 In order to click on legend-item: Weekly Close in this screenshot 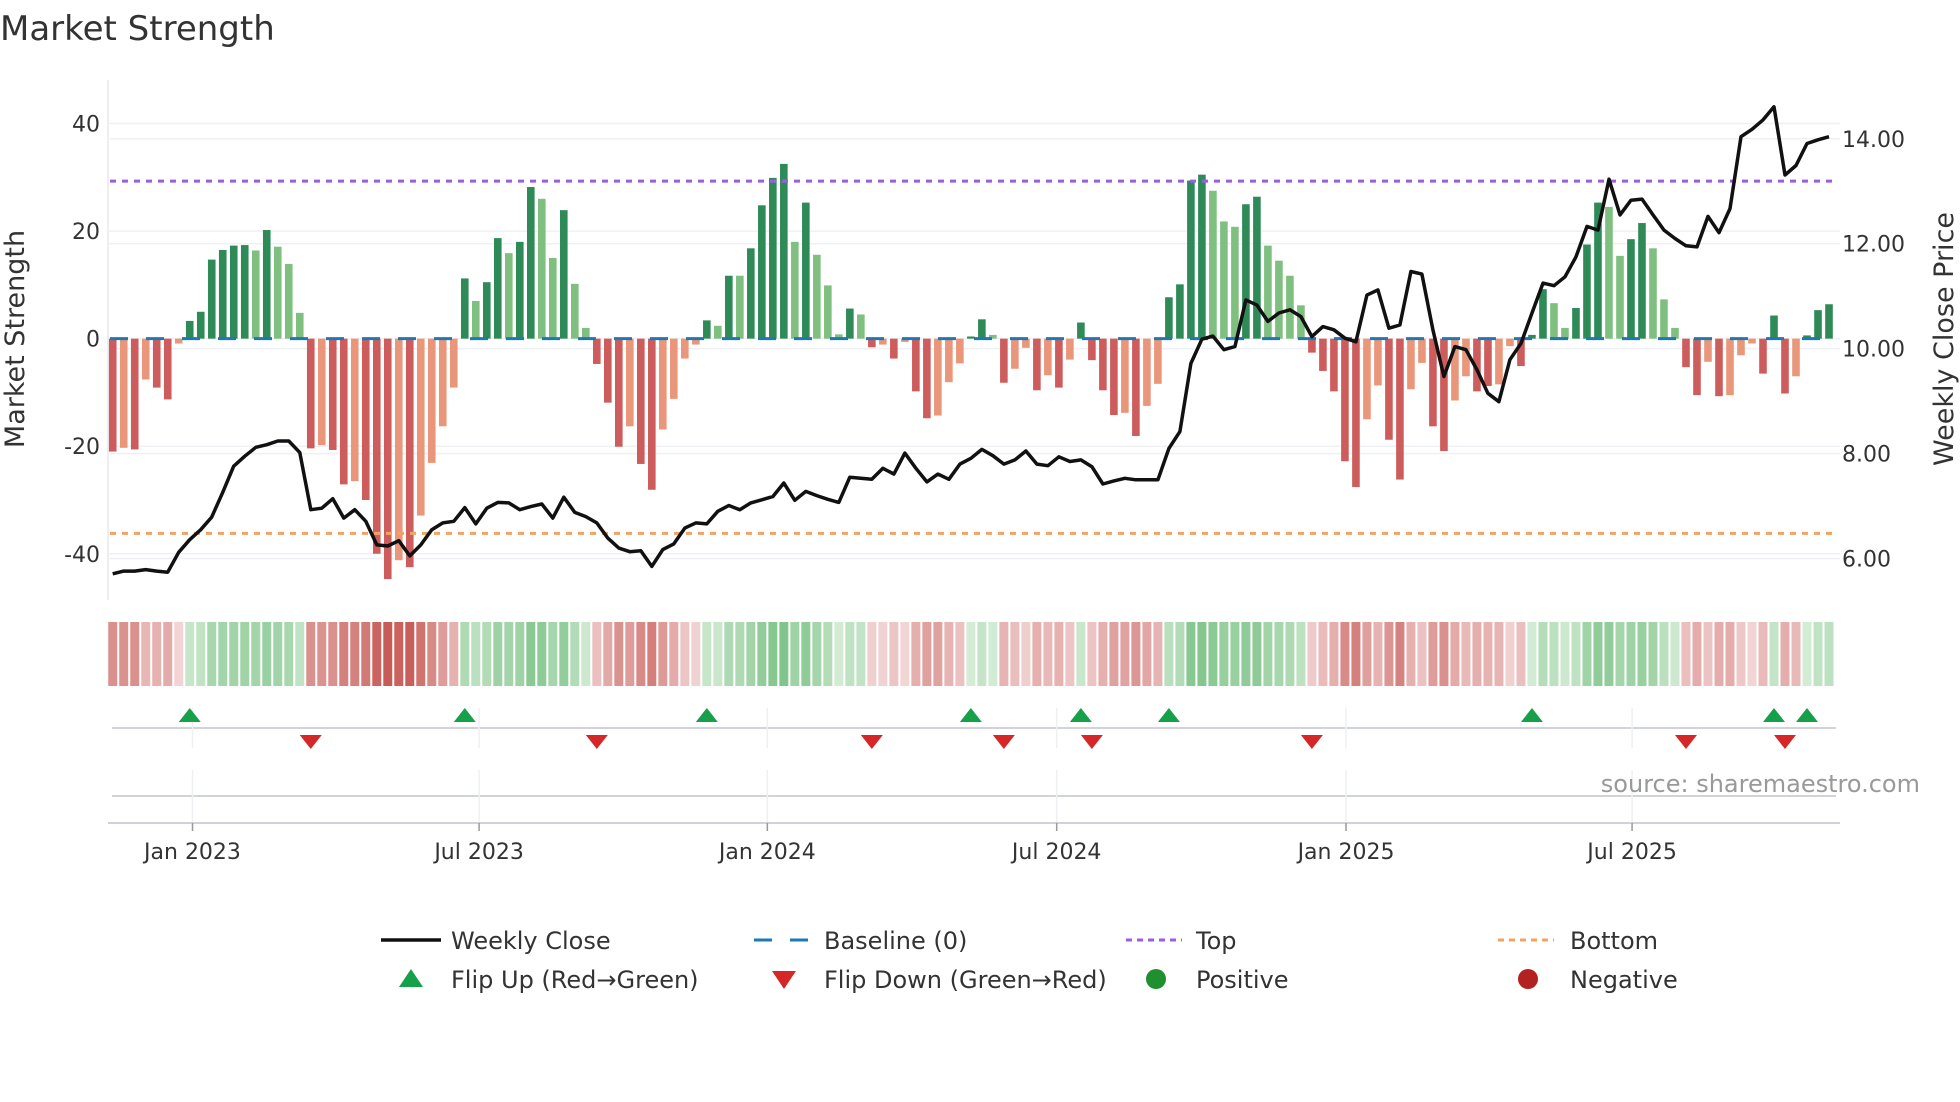, I will do `click(496, 941)`.